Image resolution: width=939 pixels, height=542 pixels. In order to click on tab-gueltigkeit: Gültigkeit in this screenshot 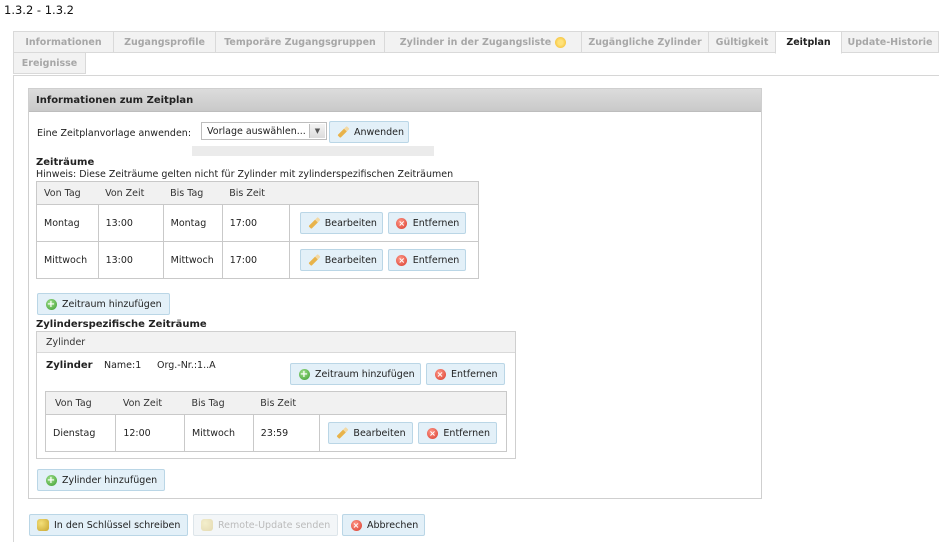, I will do `click(742, 42)`.